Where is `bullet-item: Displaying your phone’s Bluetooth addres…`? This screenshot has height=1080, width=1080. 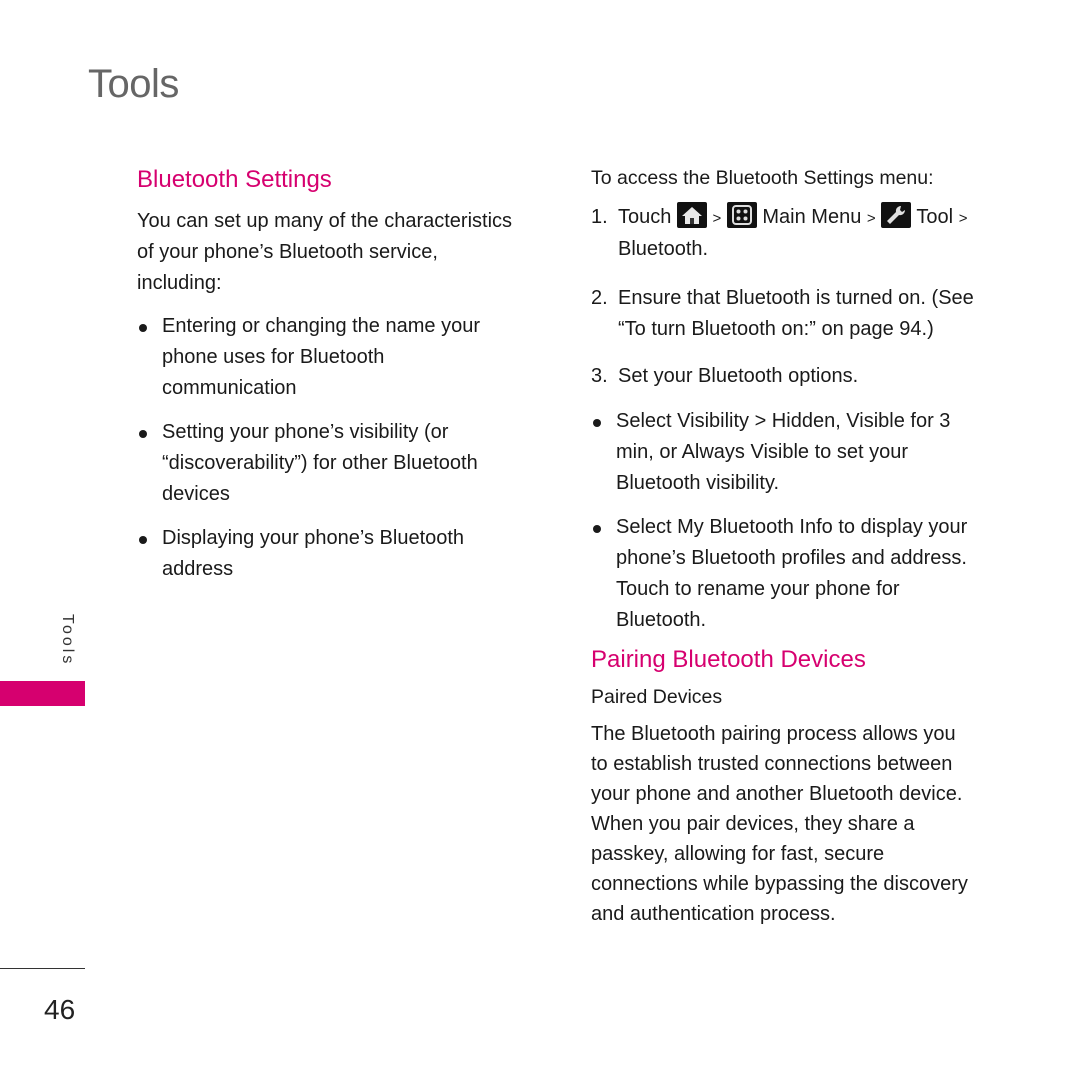 bullet-item: Displaying your phone’s Bluetooth addres… is located at coordinates (347, 554).